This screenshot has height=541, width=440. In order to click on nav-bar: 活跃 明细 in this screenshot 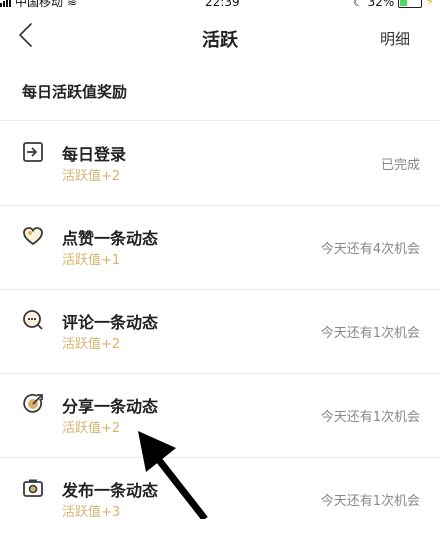, I will do `click(220, 36)`.